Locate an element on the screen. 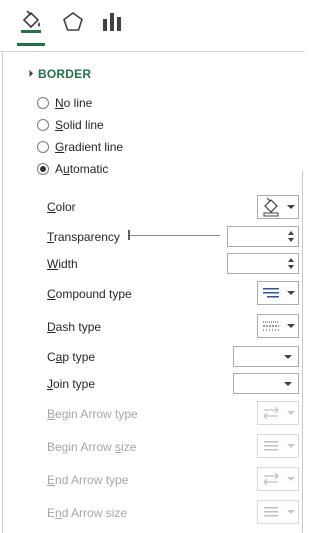  begin-arrow-size-label: Begin Arrow size is located at coordinates (92, 447).